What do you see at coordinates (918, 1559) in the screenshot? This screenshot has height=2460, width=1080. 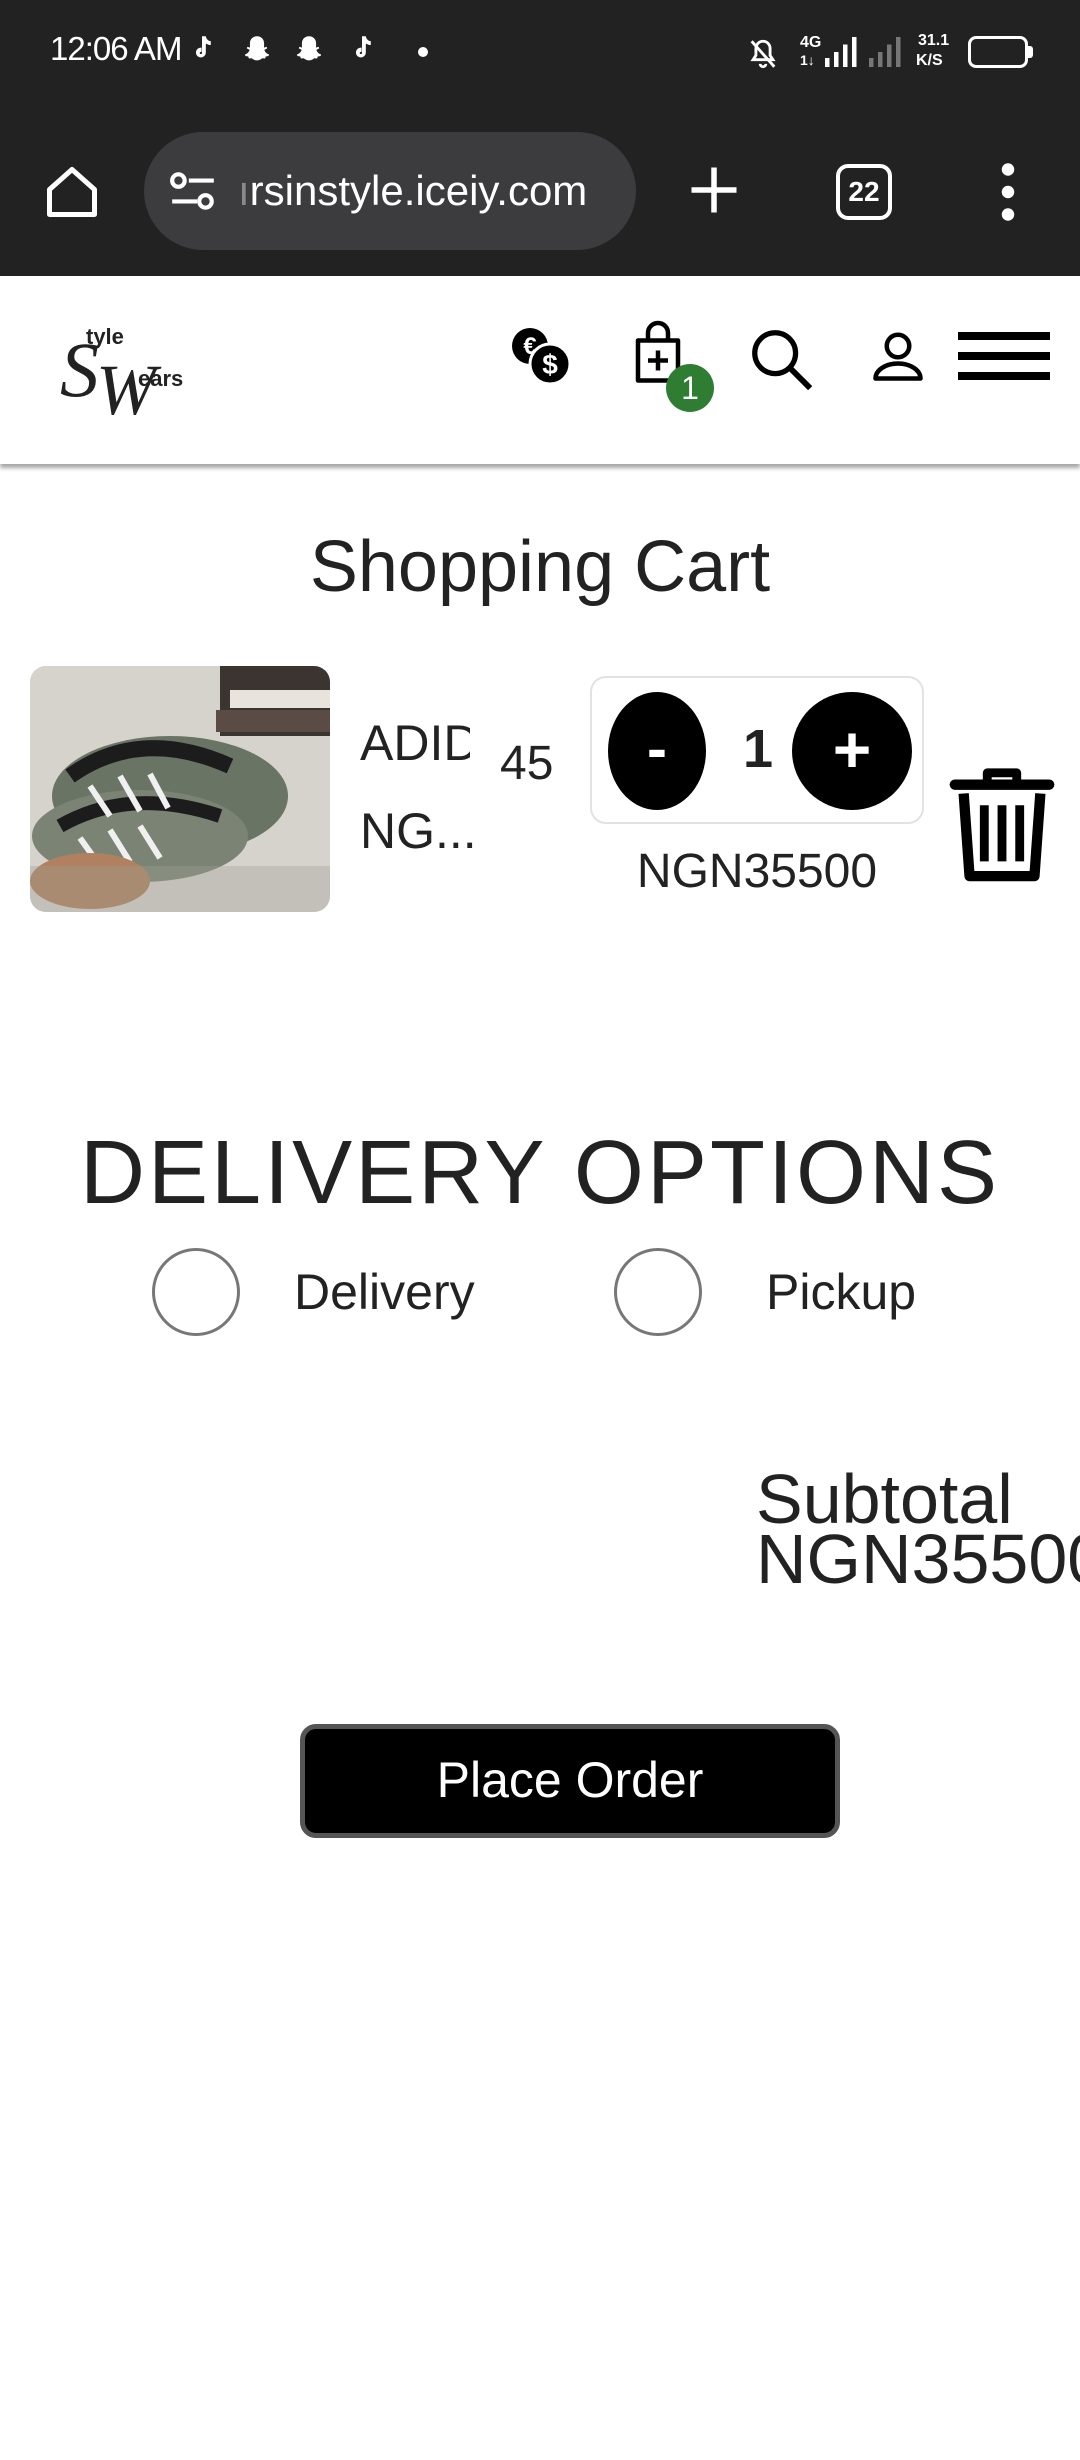 I see `subtotal-value: NGN35500` at bounding box center [918, 1559].